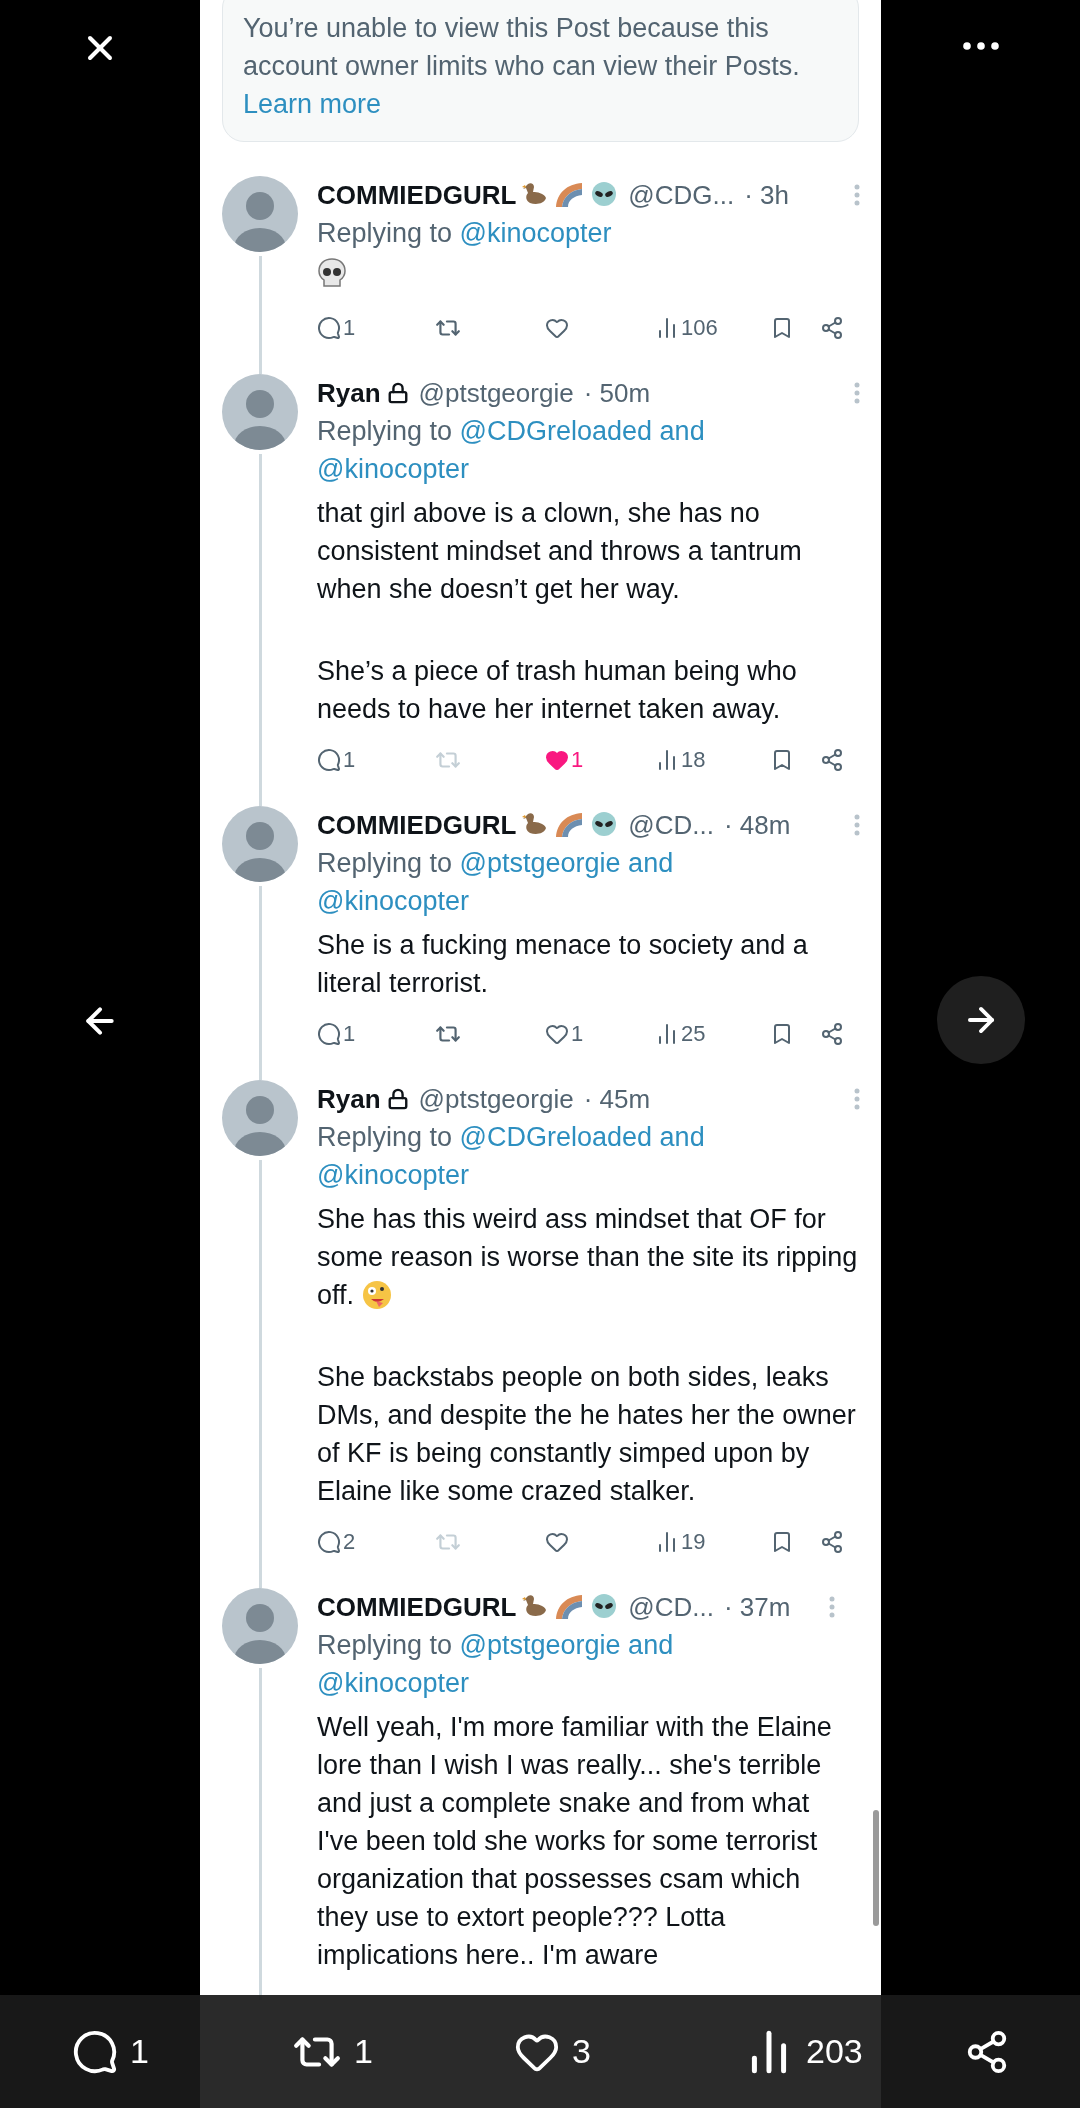 This screenshot has height=2108, width=1080. What do you see at coordinates (680, 1542) in the screenshot?
I see `views-button: 19` at bounding box center [680, 1542].